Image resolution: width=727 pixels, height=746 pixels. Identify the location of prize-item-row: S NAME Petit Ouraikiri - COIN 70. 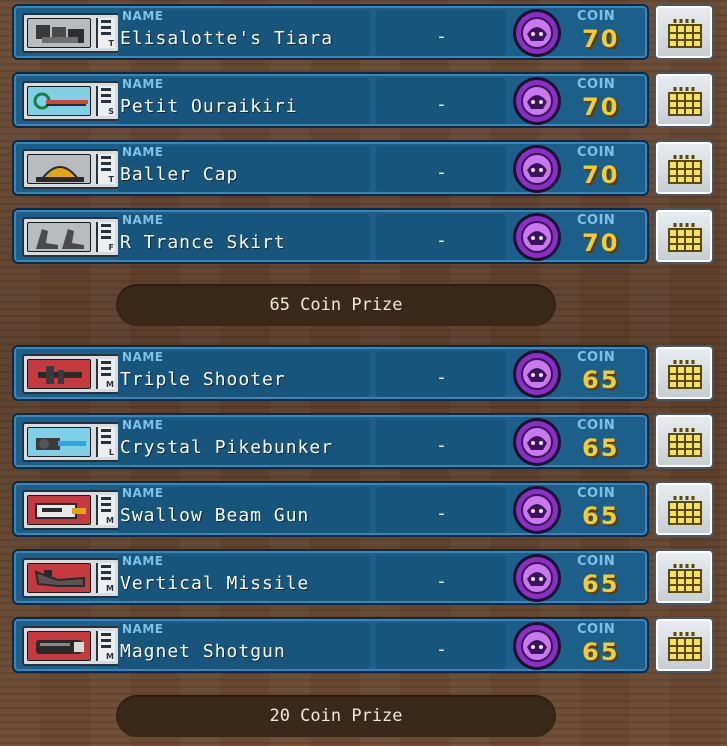
(330, 100).